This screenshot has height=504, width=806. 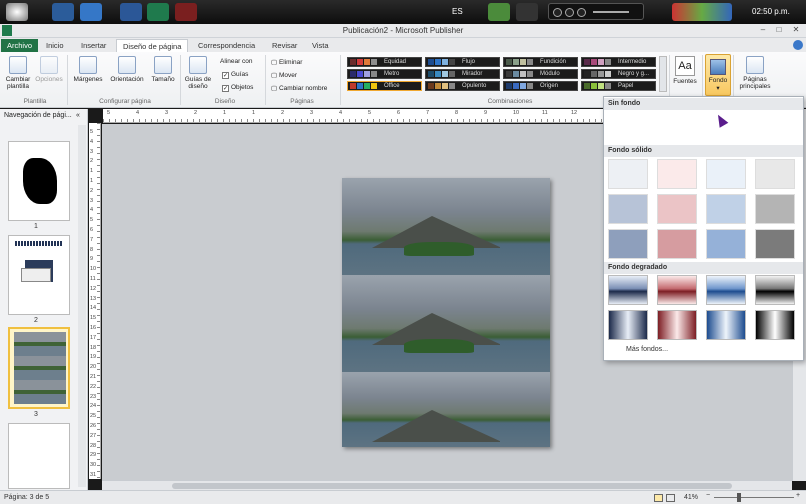 What do you see at coordinates (131, 12) in the screenshot?
I see `word-icon` at bounding box center [131, 12].